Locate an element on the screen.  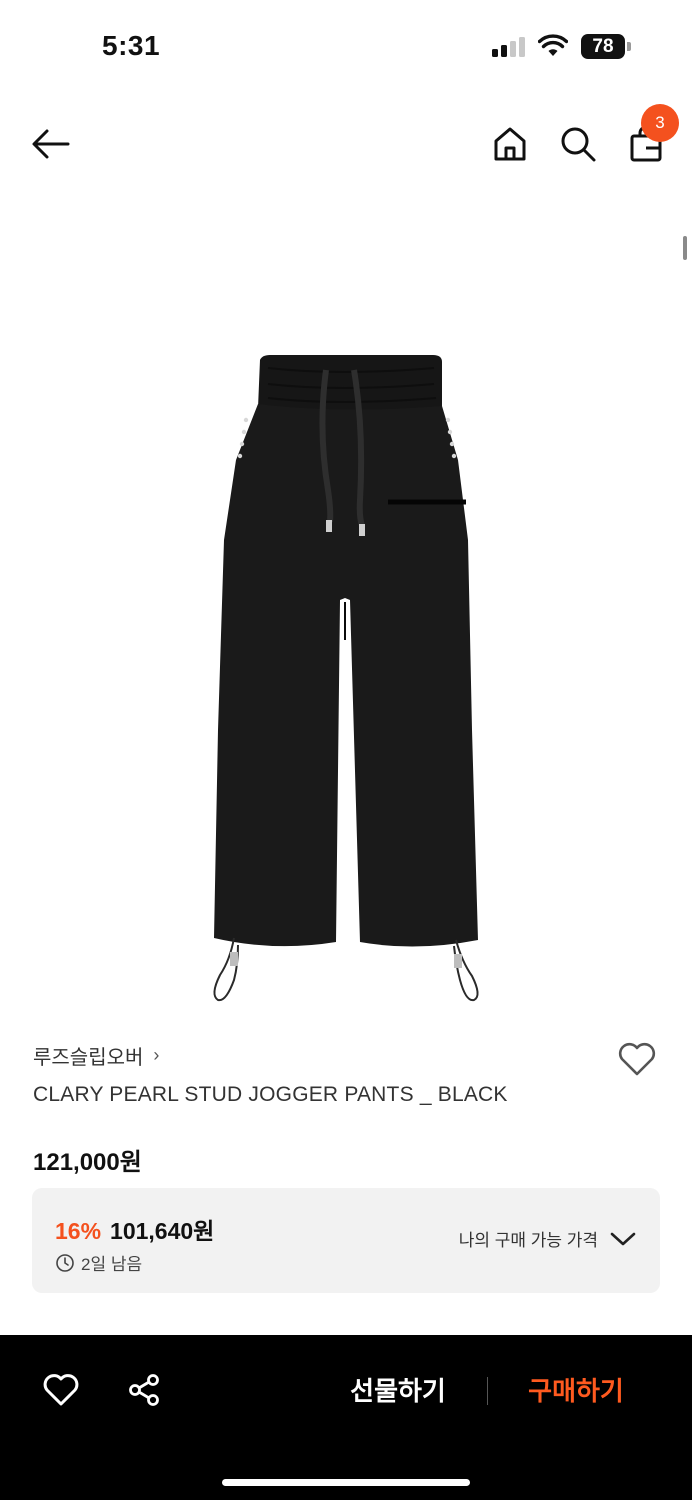
top-navigation: 3 is located at coordinates (346, 142).